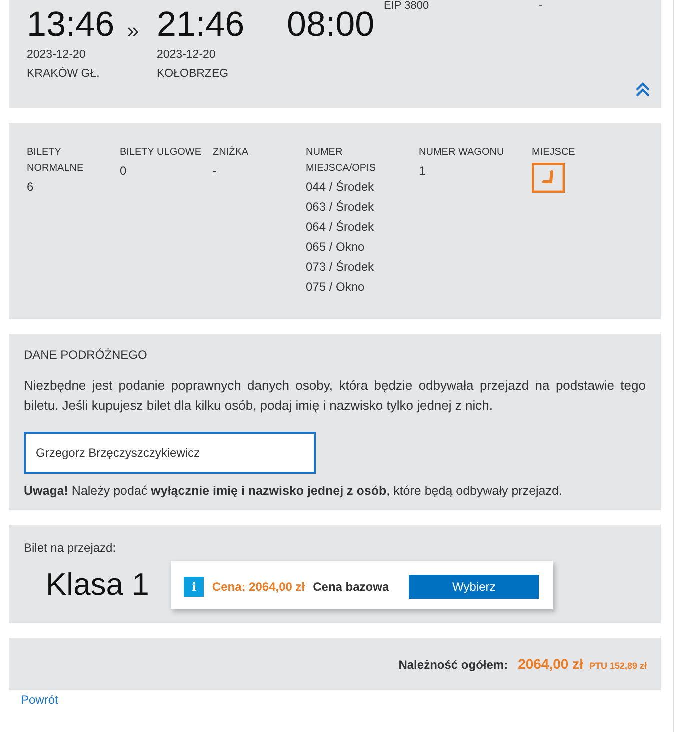 The image size is (687, 732). Describe the element at coordinates (335, 247) in the screenshot. I see `column-value: 065 / Okno` at that location.